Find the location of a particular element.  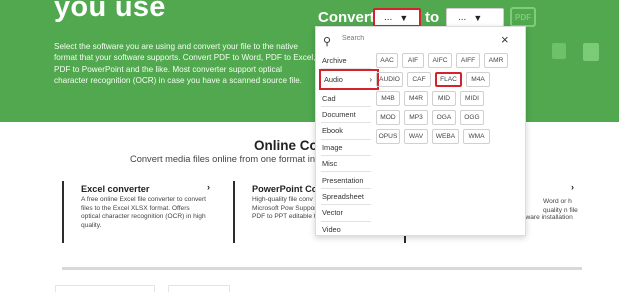

category-label: Document is located at coordinates (339, 114).